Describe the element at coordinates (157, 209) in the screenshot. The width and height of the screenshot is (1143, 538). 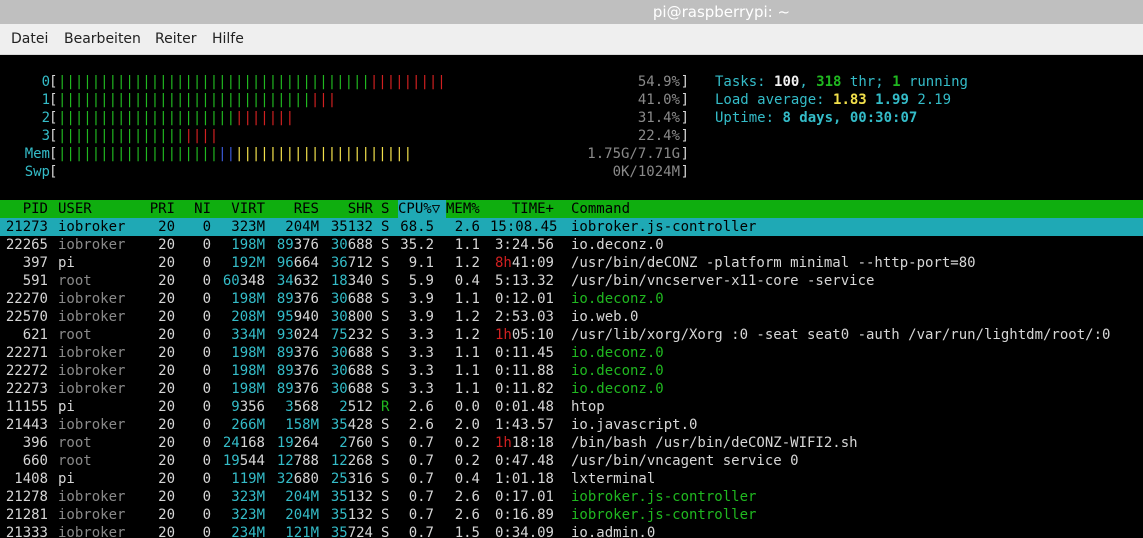
I see `col-pri: PRI` at that location.